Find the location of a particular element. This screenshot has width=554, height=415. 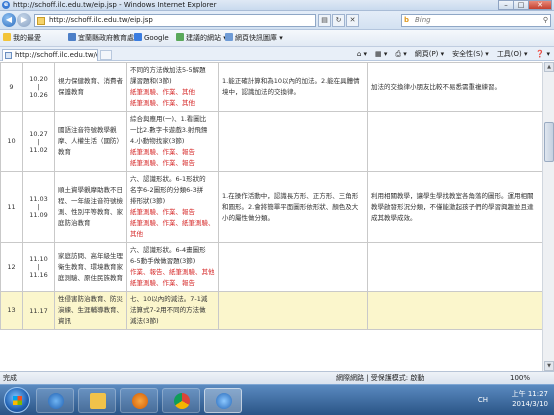

command-bar: ⌂ ▾ ▦ ▾ ⎙ ▾ 網頁(P) ▾ 安全性(S) ▾ 工具(O) ▾ ❓ ▾ is located at coordinates (453, 54).